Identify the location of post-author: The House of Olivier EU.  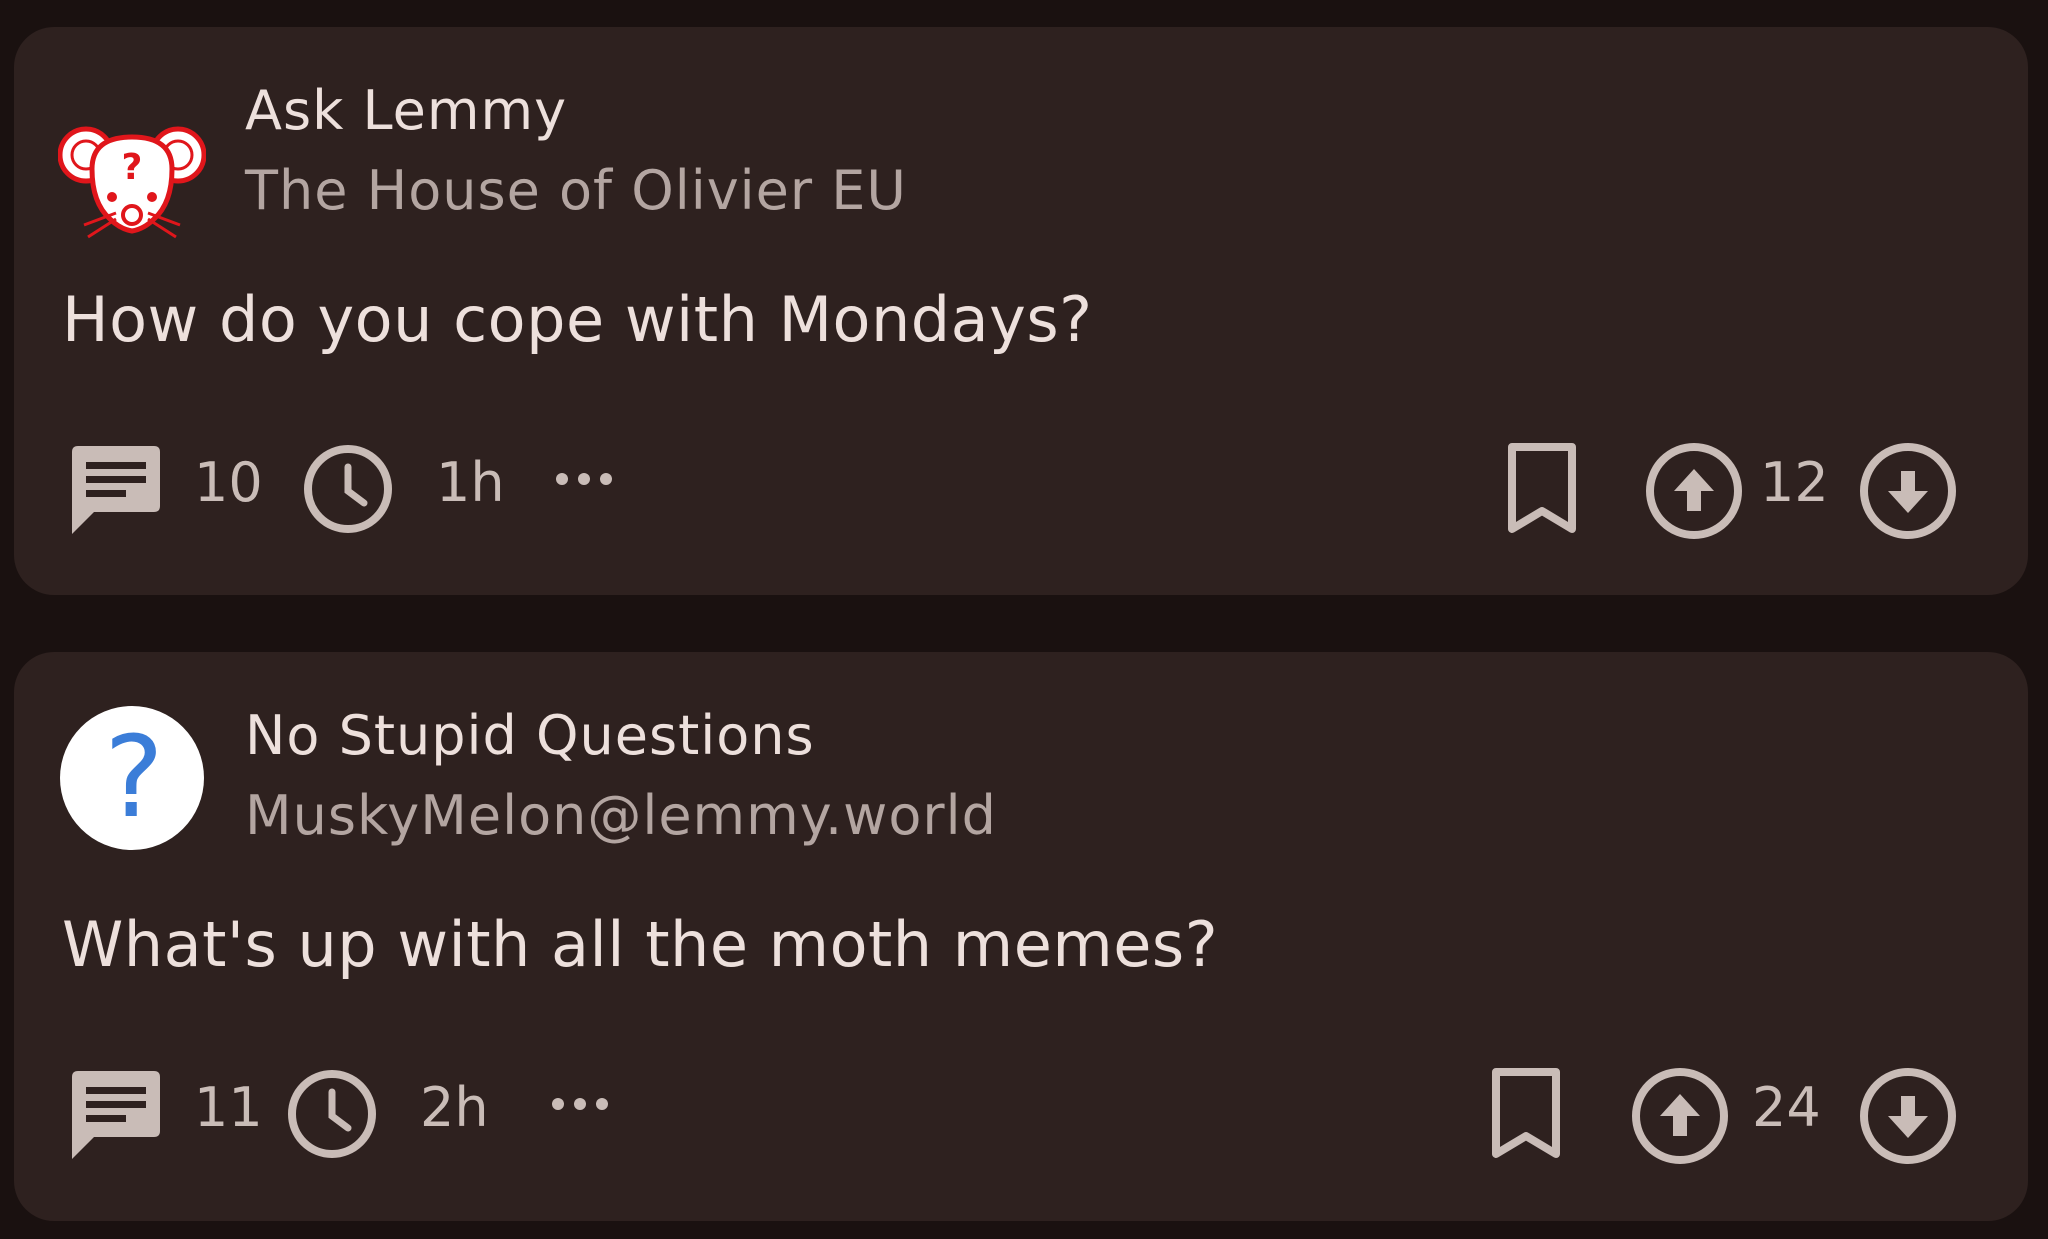
(576, 190).